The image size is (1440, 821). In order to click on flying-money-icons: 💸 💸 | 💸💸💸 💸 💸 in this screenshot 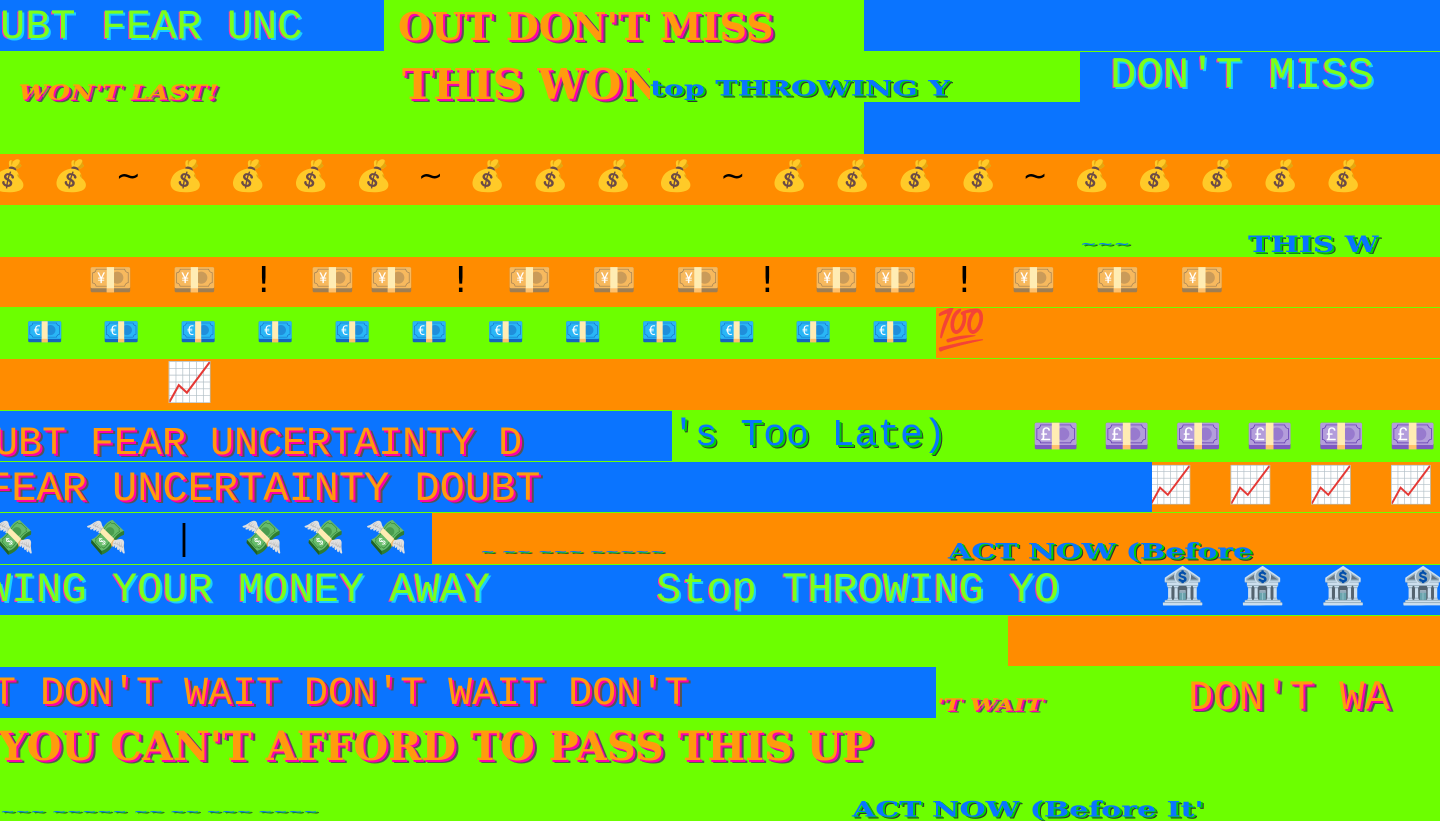, I will do `click(216, 538)`.